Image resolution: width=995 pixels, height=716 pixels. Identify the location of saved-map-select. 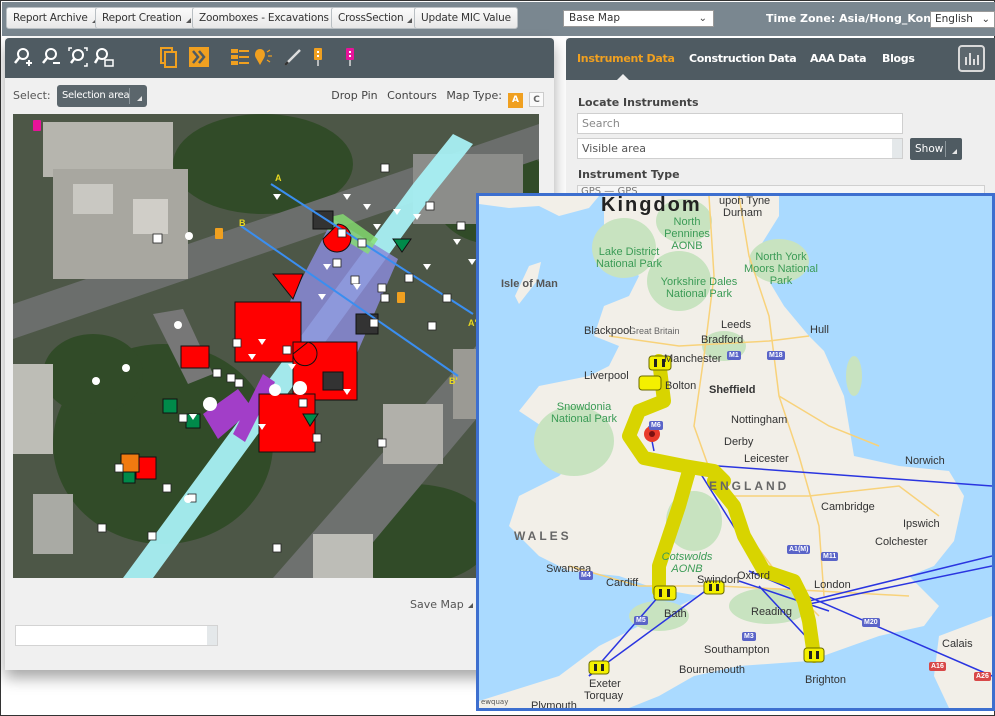
(116, 635).